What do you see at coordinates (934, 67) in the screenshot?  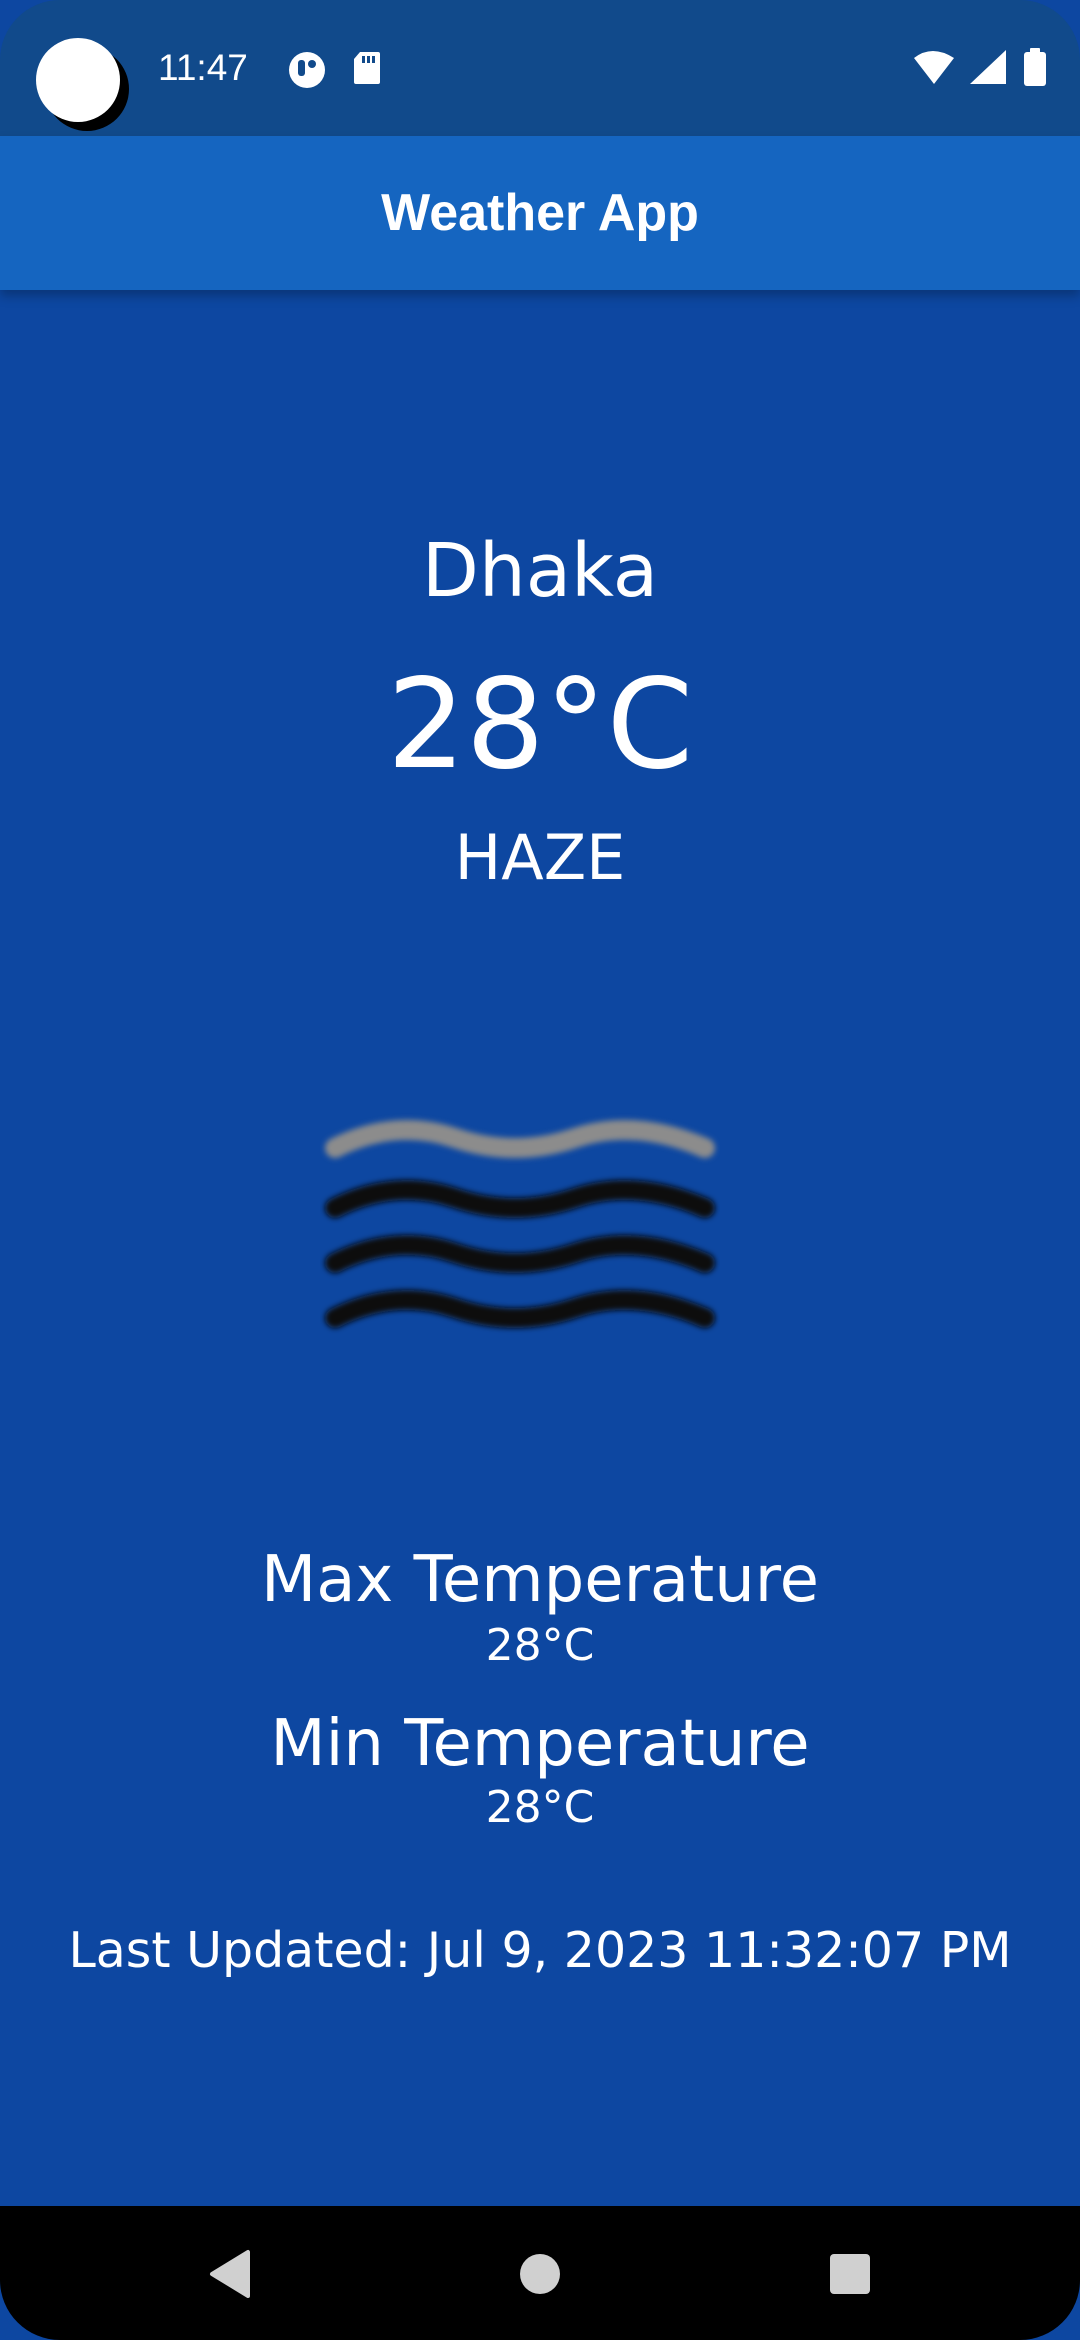 I see `wifi-icon` at bounding box center [934, 67].